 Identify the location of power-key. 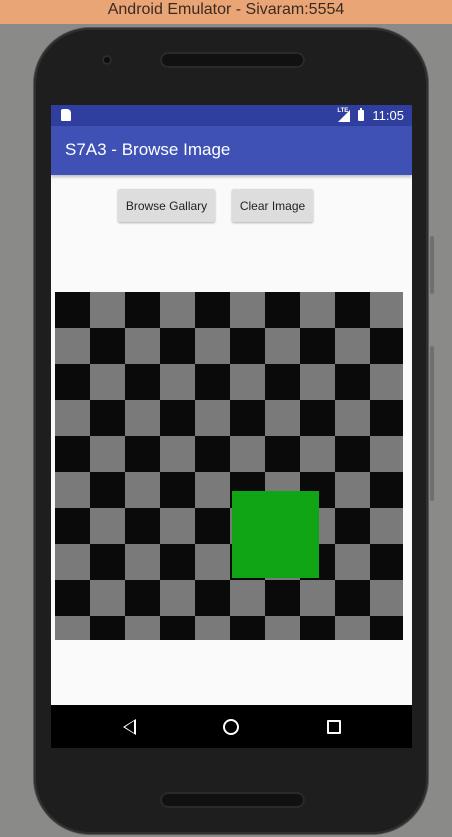
(432, 423).